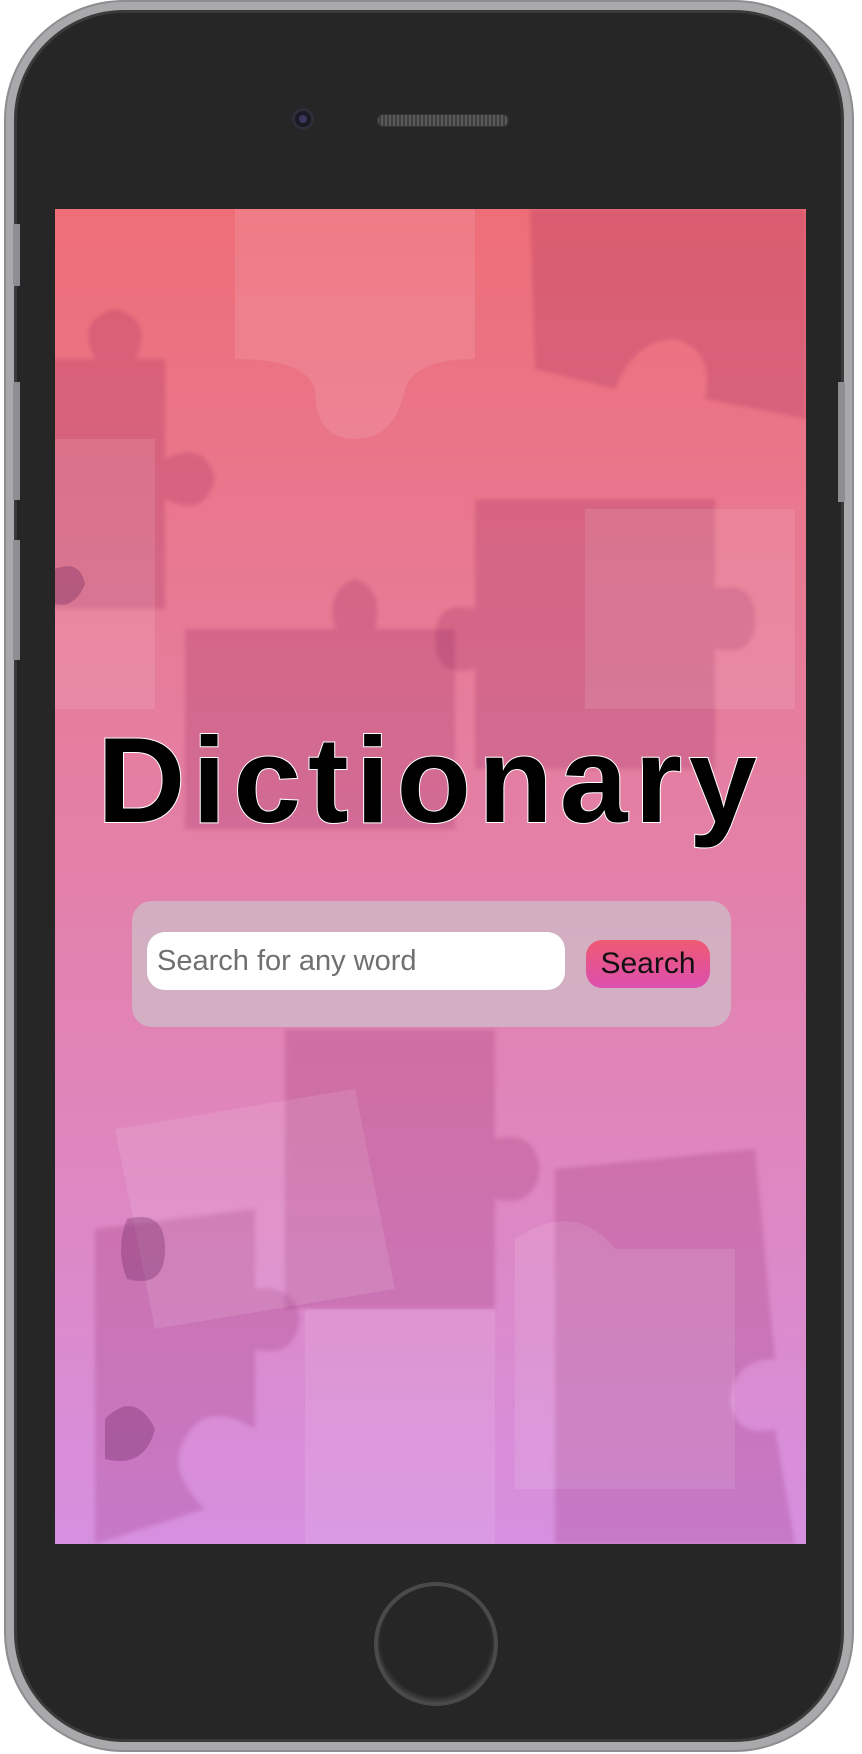  Describe the element at coordinates (16, 600) in the screenshot. I see `volume-down-button` at that location.